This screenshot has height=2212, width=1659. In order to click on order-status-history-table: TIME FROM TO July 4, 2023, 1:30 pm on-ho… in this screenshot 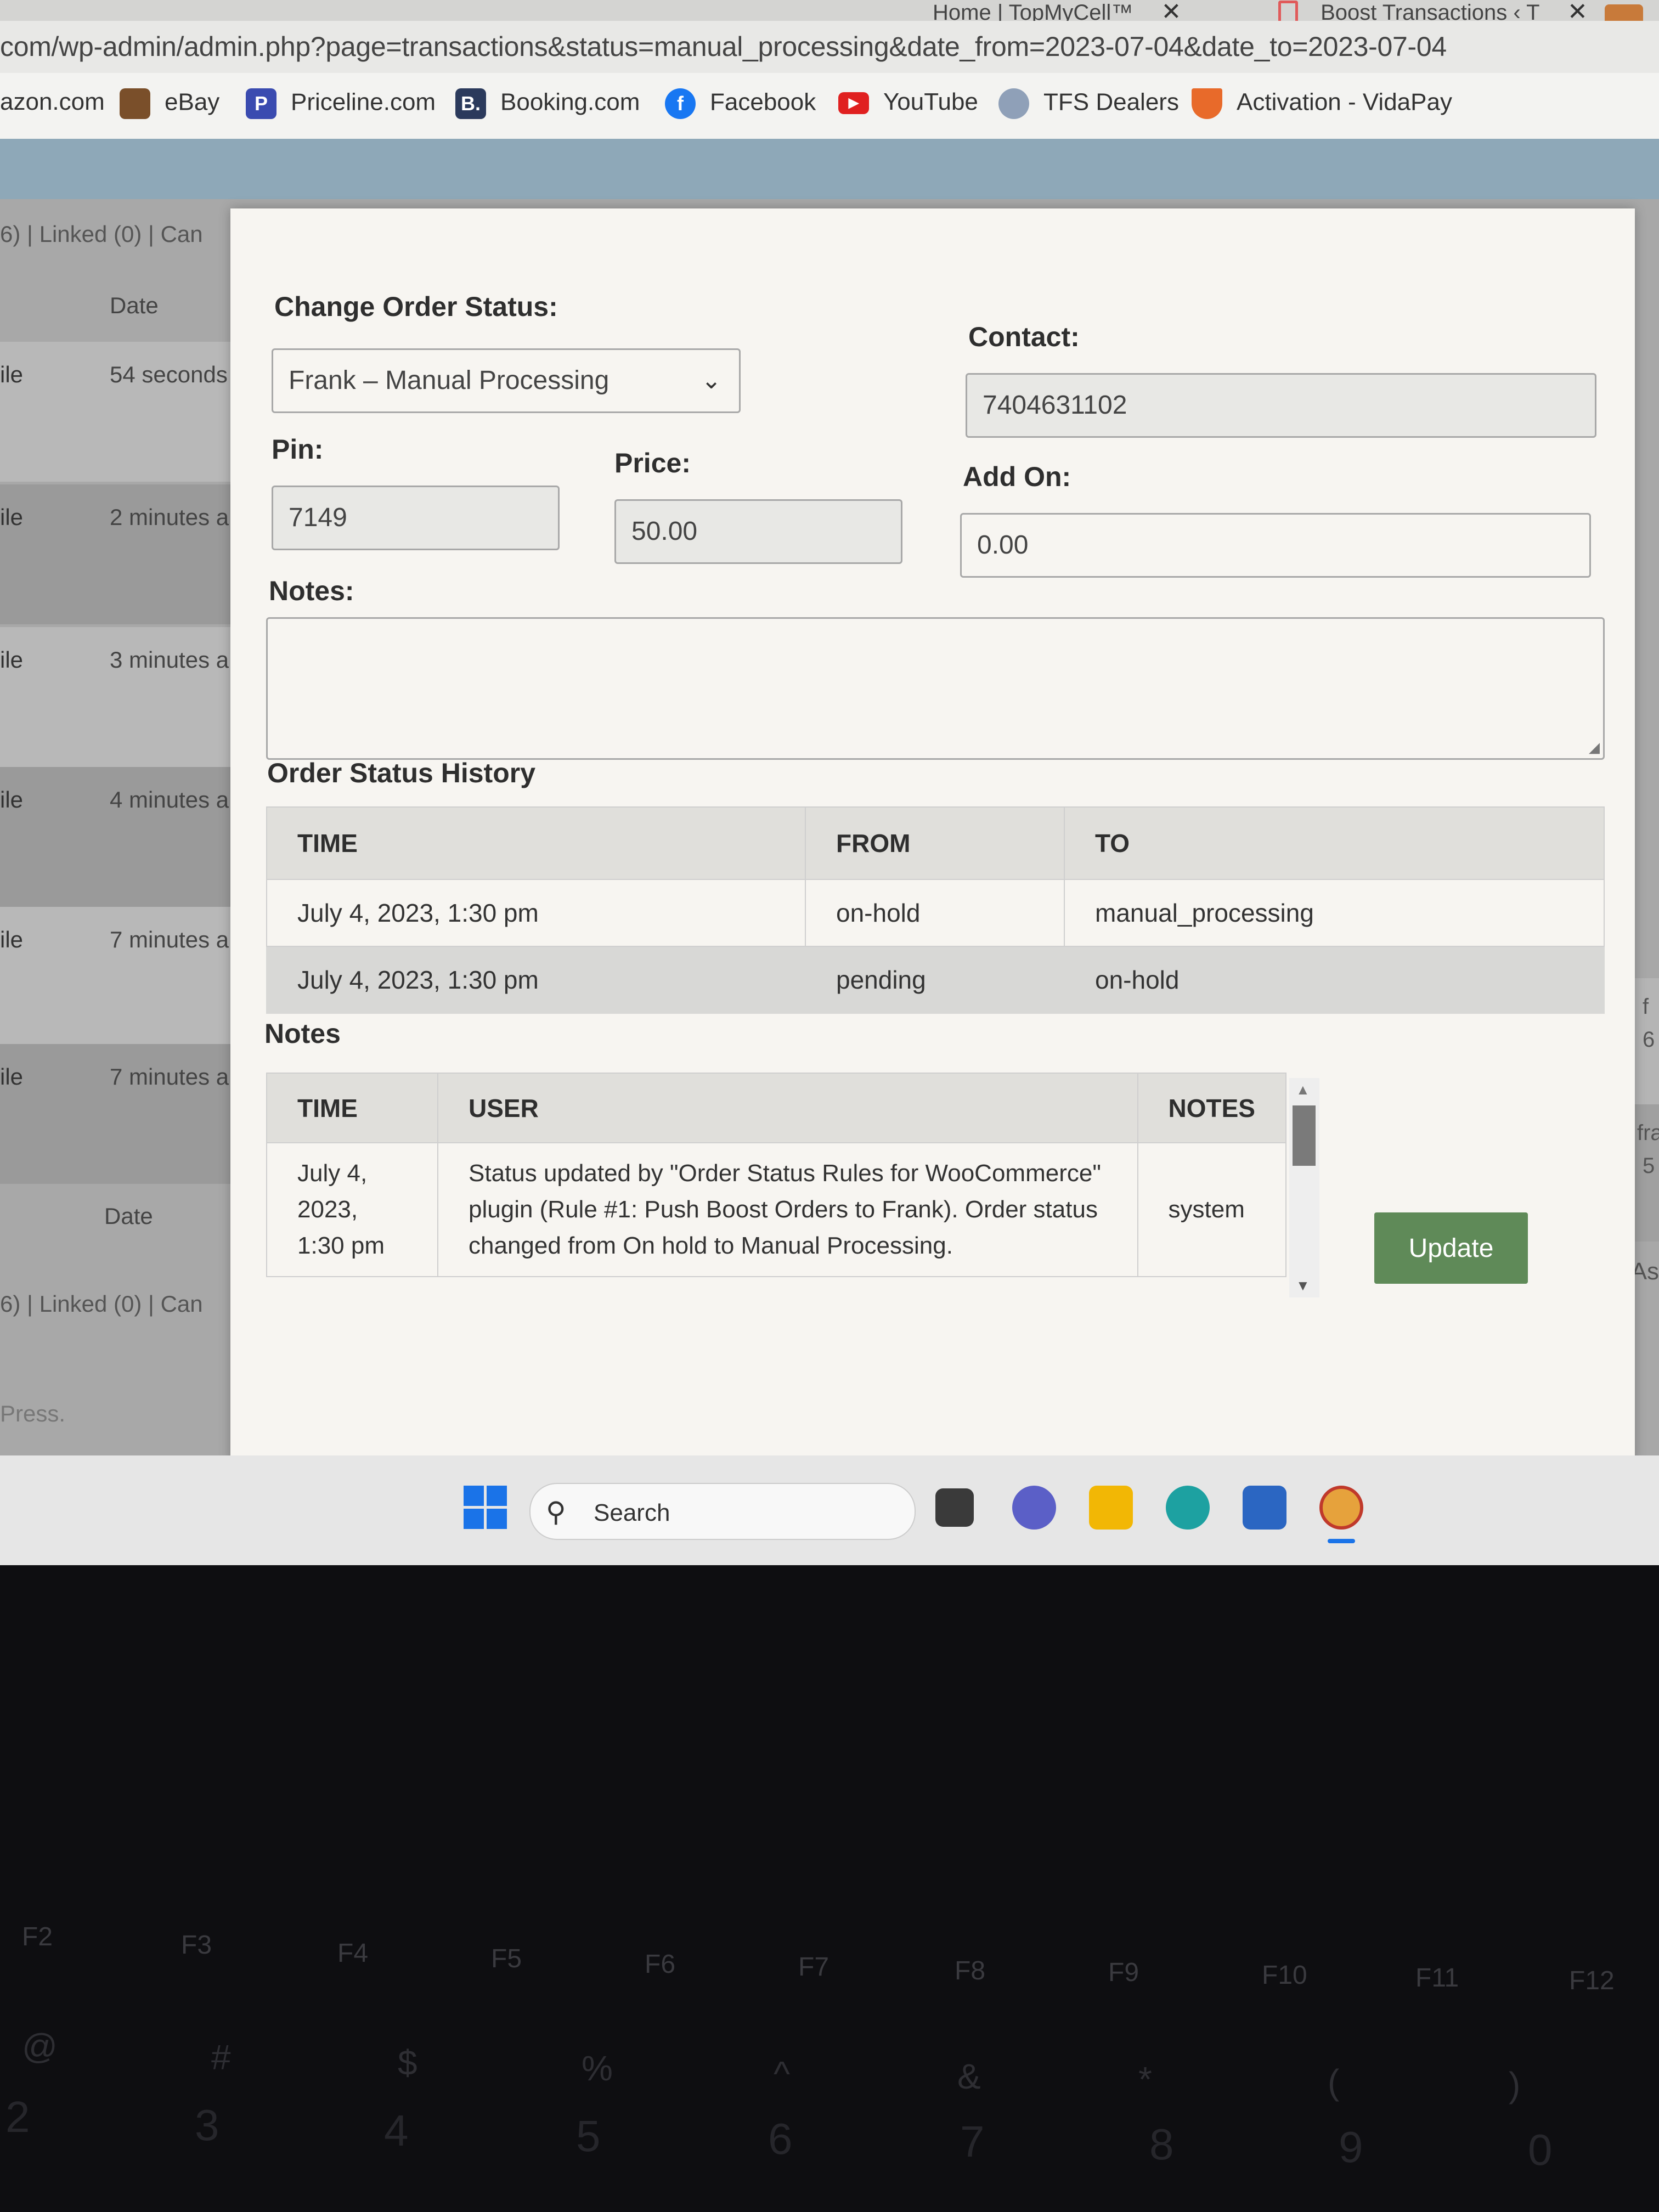, I will do `click(935, 910)`.